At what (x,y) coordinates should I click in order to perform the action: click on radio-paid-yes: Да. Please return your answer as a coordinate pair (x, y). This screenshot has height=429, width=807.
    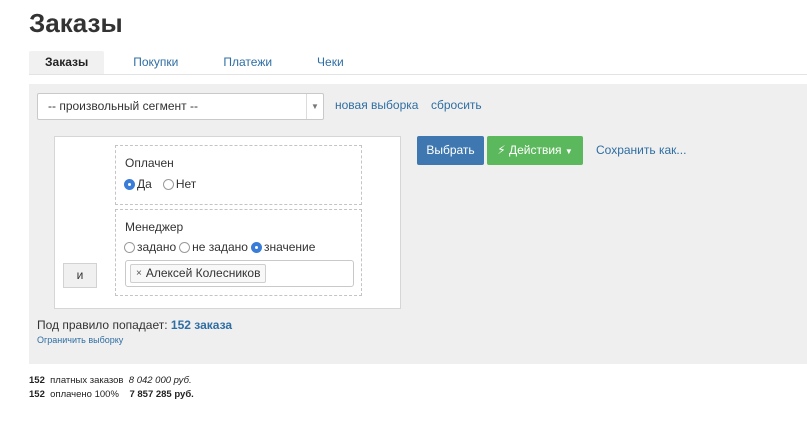
    Looking at the image, I should click on (138, 184).